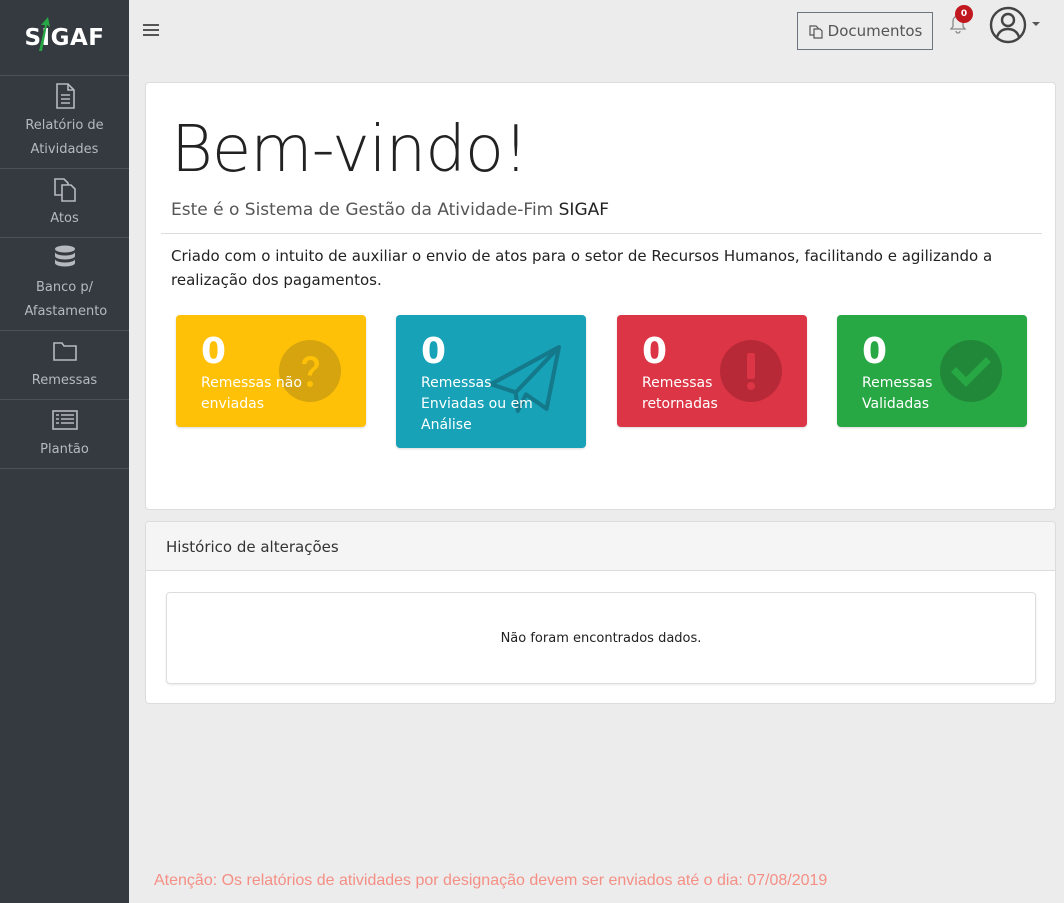  What do you see at coordinates (601, 638) in the screenshot?
I see `history-empty-message: Não foram encontrados dados.` at bounding box center [601, 638].